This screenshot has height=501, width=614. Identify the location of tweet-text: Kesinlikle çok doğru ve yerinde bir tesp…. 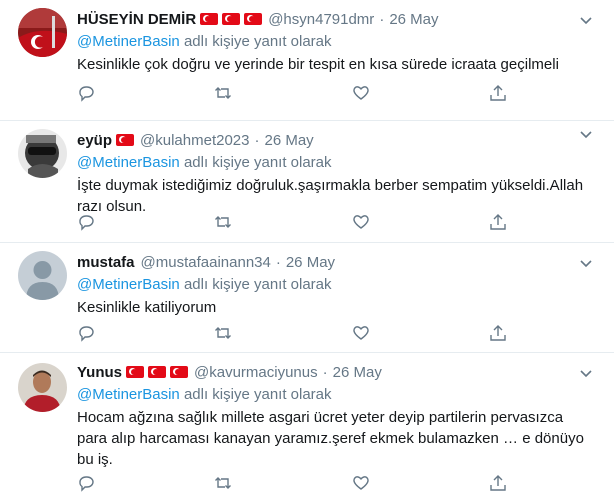
(318, 64).